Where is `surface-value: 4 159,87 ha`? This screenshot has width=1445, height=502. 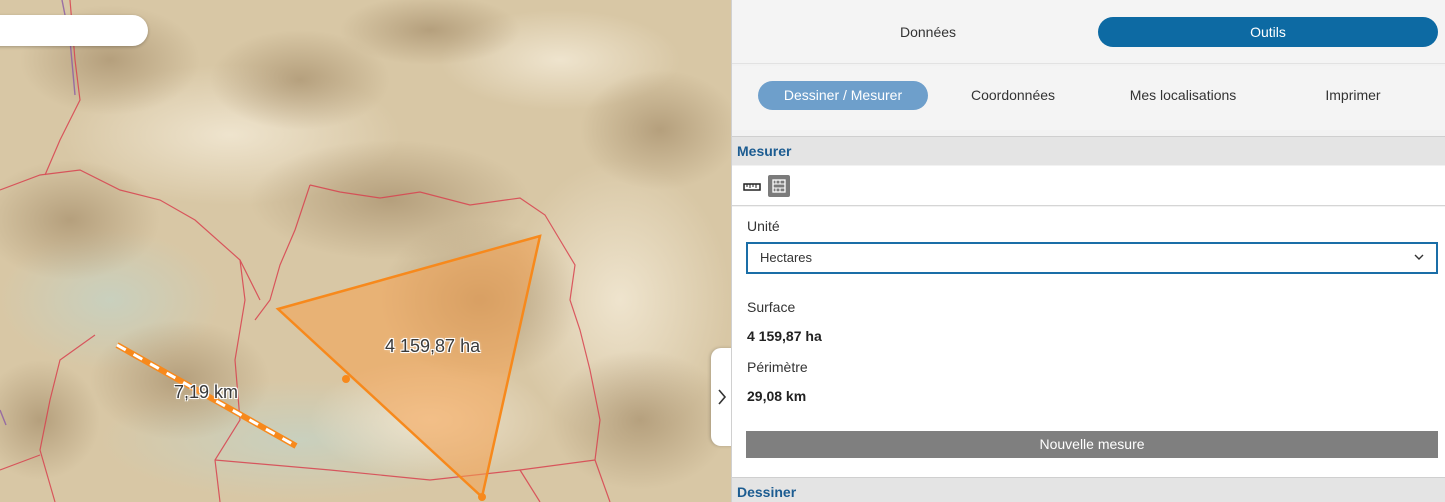
surface-value: 4 159,87 ha is located at coordinates (784, 336).